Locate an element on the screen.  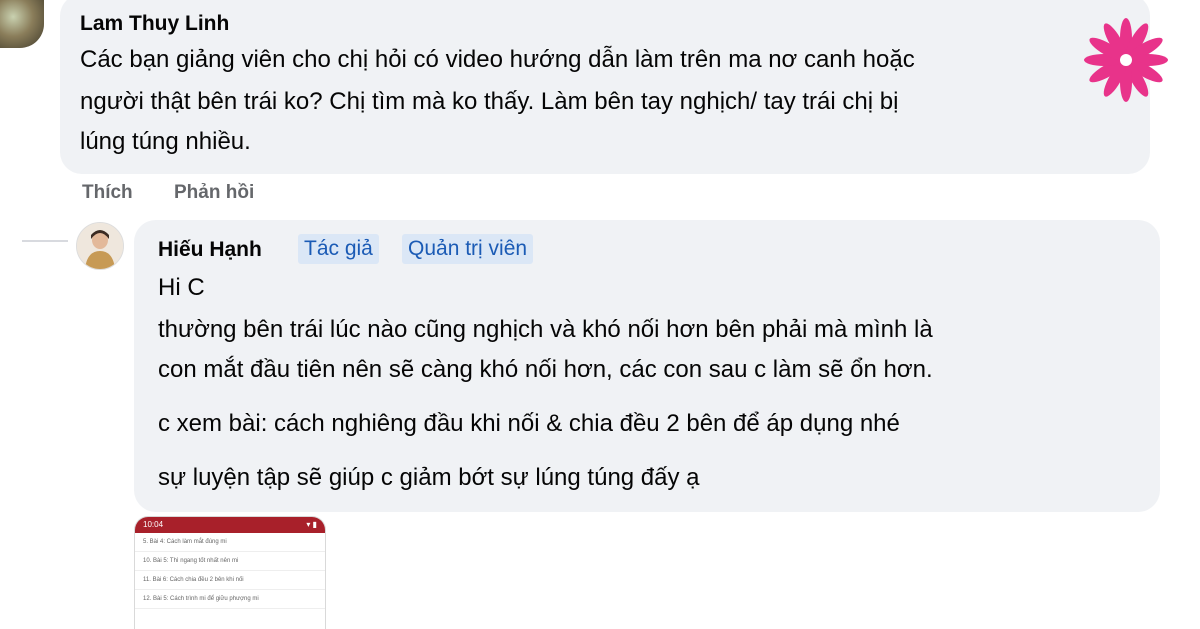
lesson-list-item: 10. Bài 5: Thì ngang tốt nhất nên mi is located at coordinates (230, 561).